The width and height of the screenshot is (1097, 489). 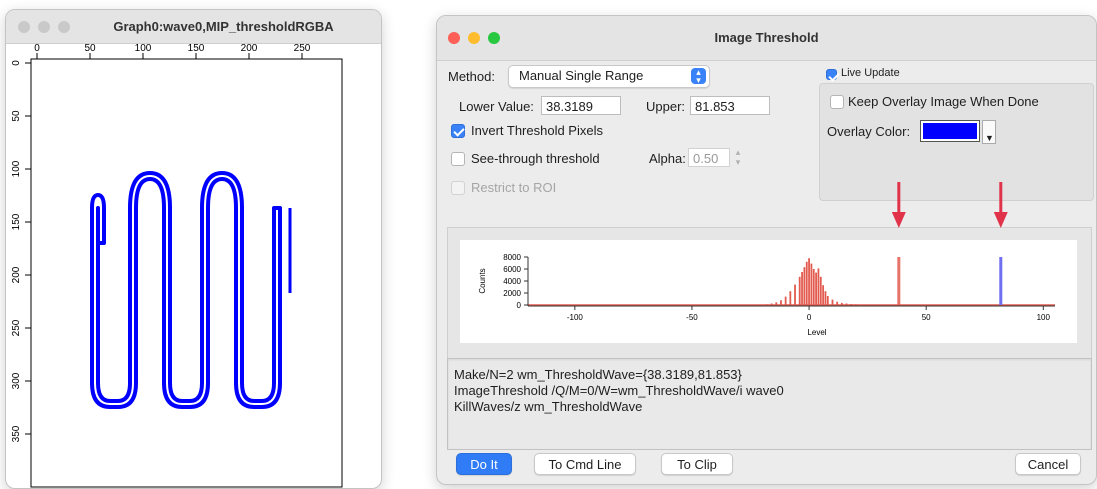 I want to click on method-label: Method:, so click(x=471, y=76).